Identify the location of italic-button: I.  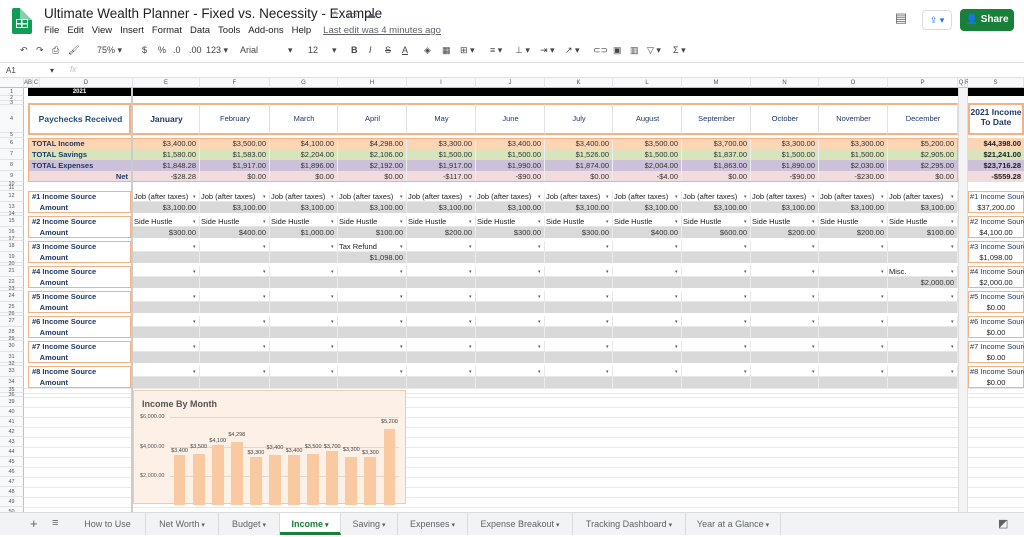
(370, 50).